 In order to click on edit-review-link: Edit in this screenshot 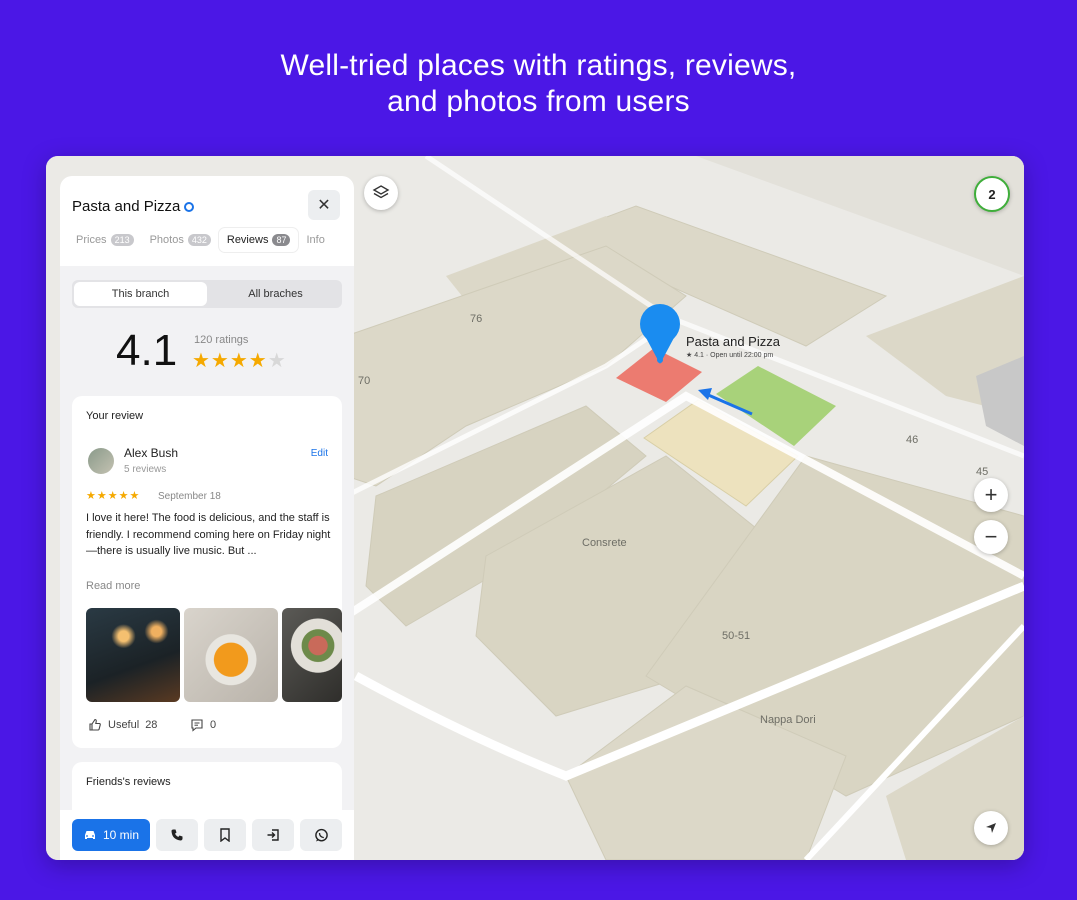, I will do `click(319, 453)`.